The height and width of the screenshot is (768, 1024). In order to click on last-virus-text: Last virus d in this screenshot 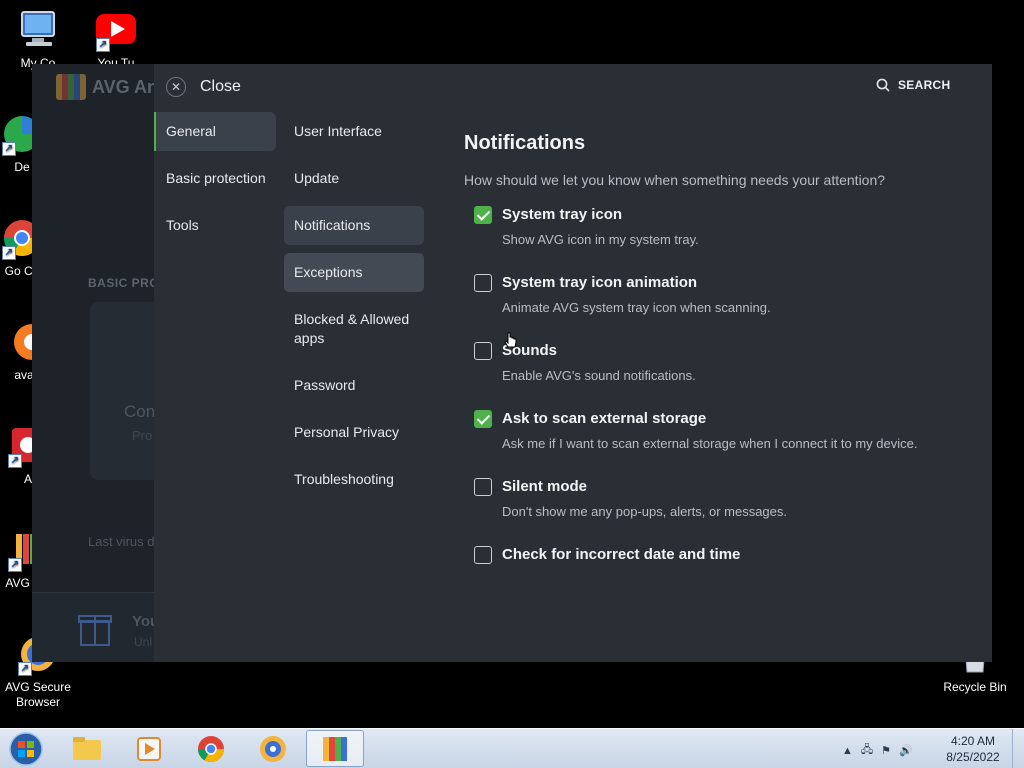, I will do `click(121, 541)`.